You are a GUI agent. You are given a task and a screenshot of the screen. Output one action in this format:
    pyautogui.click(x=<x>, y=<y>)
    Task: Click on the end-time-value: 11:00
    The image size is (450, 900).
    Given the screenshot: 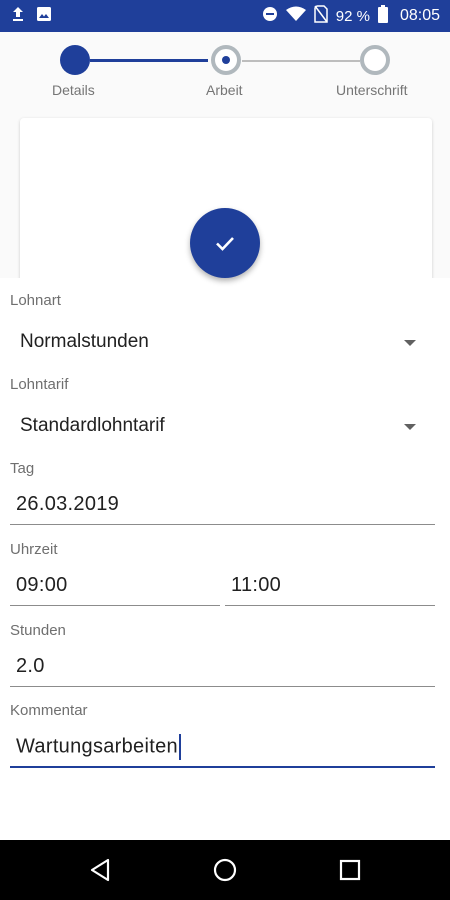 What is the action you would take?
    pyautogui.click(x=256, y=585)
    